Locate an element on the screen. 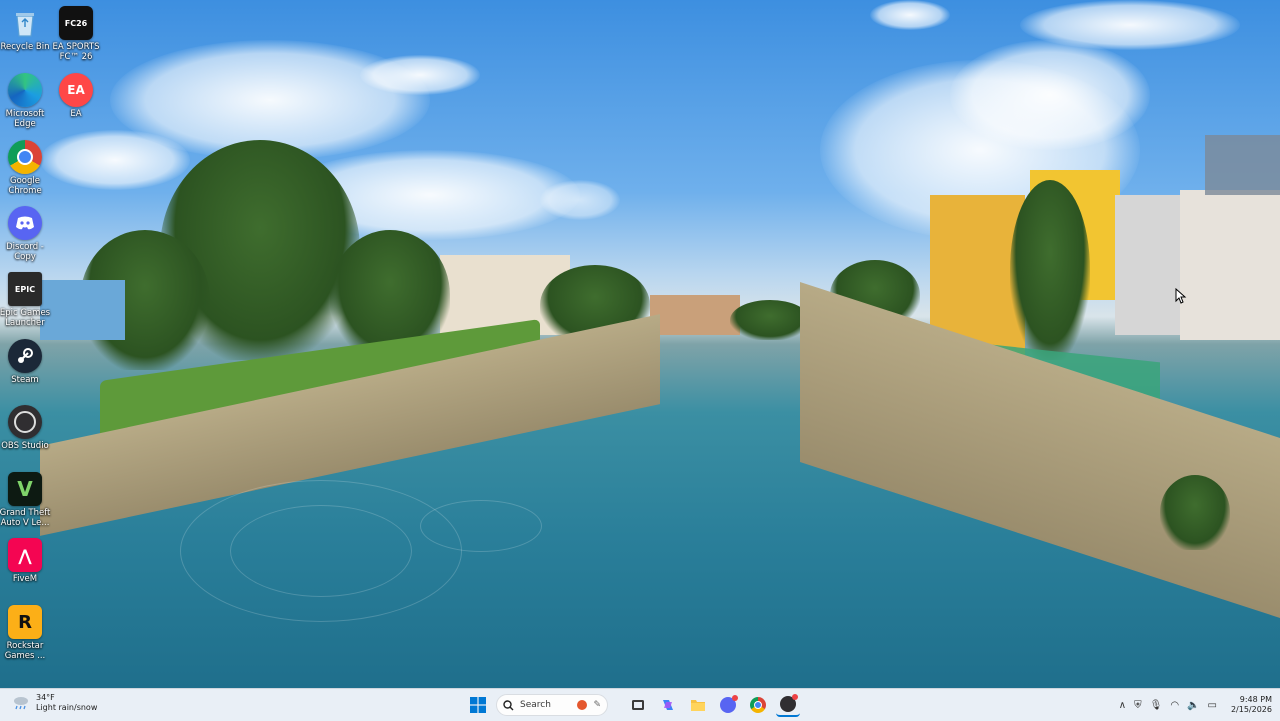 This screenshot has height=721, width=1280. recycle-bin-icon is located at coordinates (25, 23).